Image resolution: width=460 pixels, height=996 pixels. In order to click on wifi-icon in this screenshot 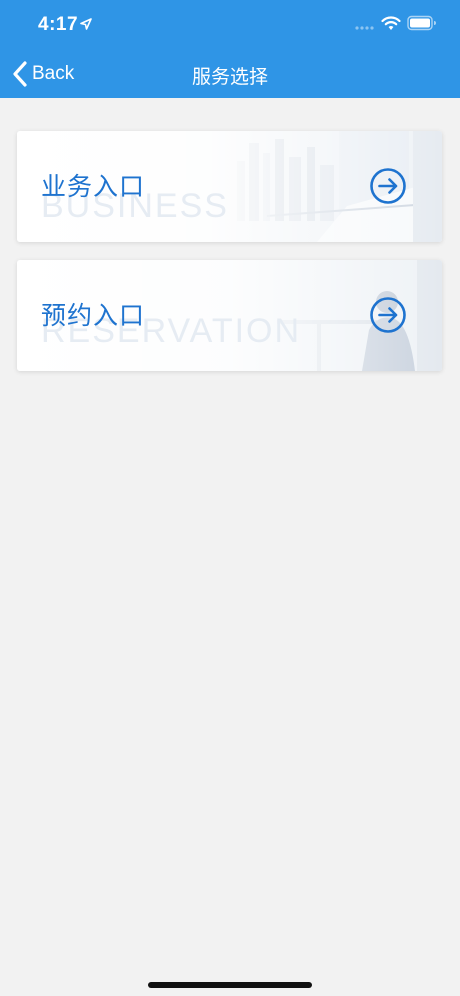, I will do `click(391, 23)`.